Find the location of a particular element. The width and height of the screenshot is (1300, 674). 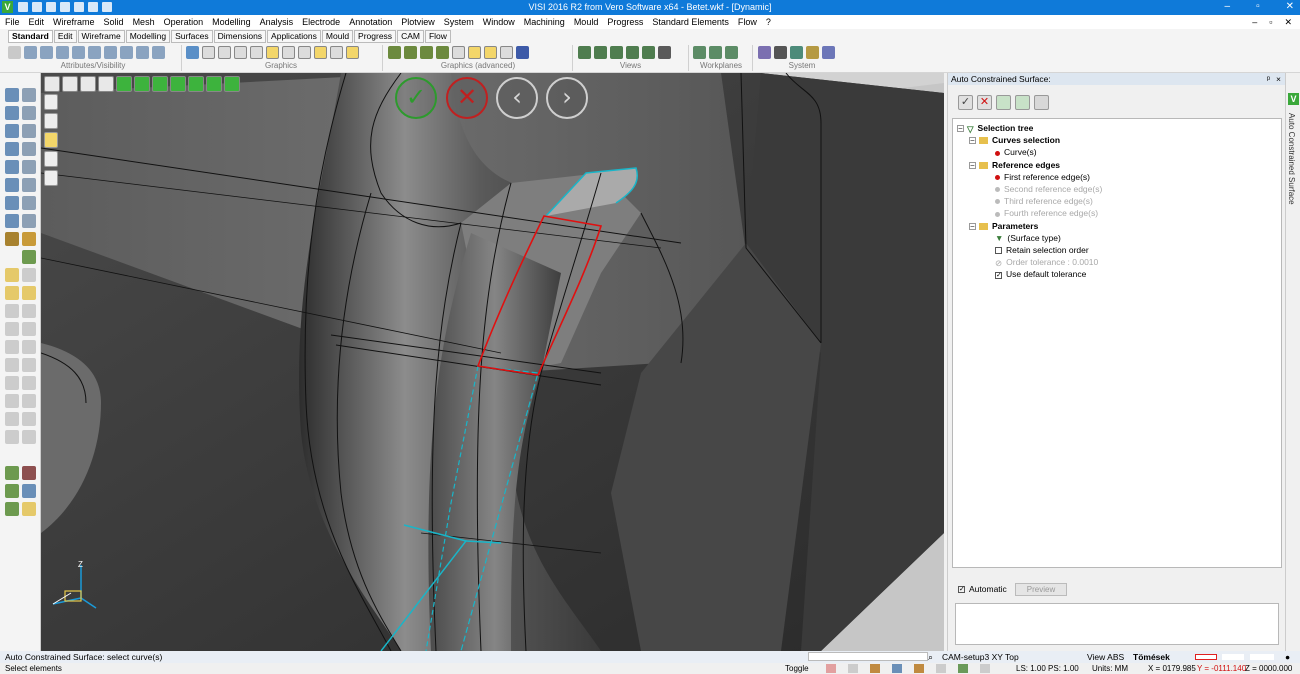

plane-tool-icon is located at coordinates (12, 401).